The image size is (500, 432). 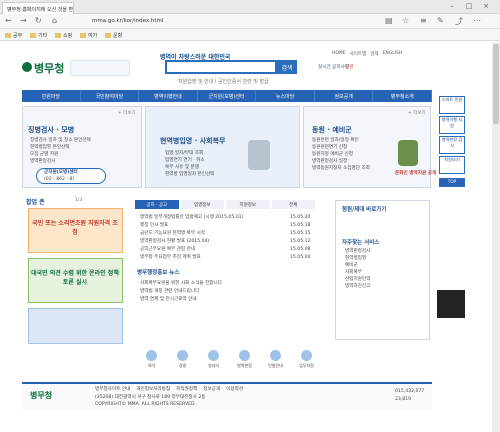 What do you see at coordinates (50, 147) in the screenshot?
I see `list-item: 현역병입영 본인선택` at bounding box center [50, 147].